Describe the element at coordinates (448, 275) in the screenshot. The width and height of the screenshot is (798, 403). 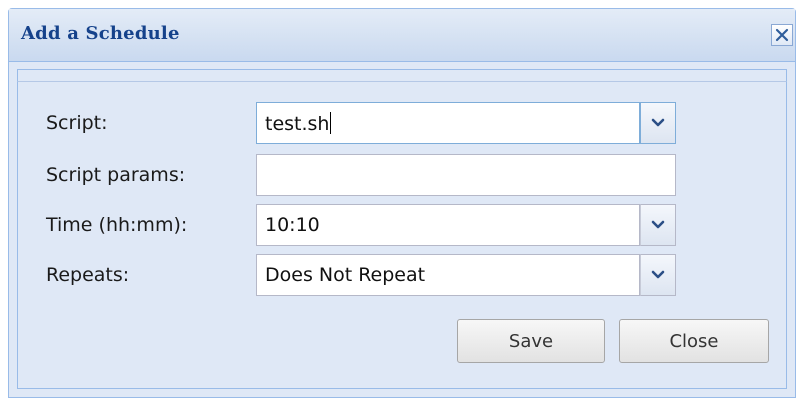
I see `repeats-combo-input: Does Not Repeat` at that location.